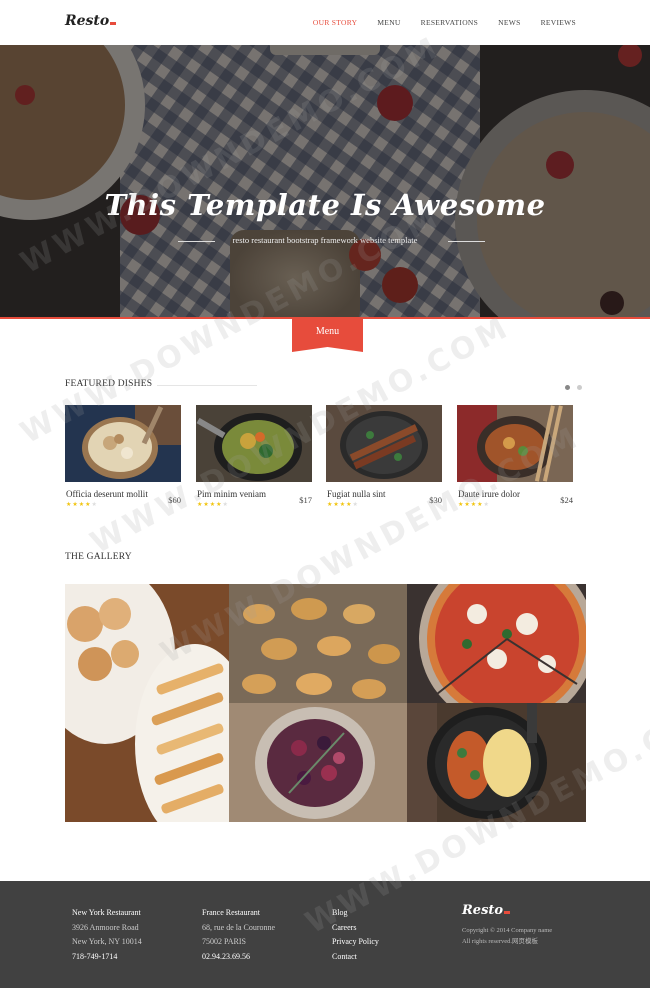  I want to click on menu-ribbon-label: Menu, so click(327, 331).